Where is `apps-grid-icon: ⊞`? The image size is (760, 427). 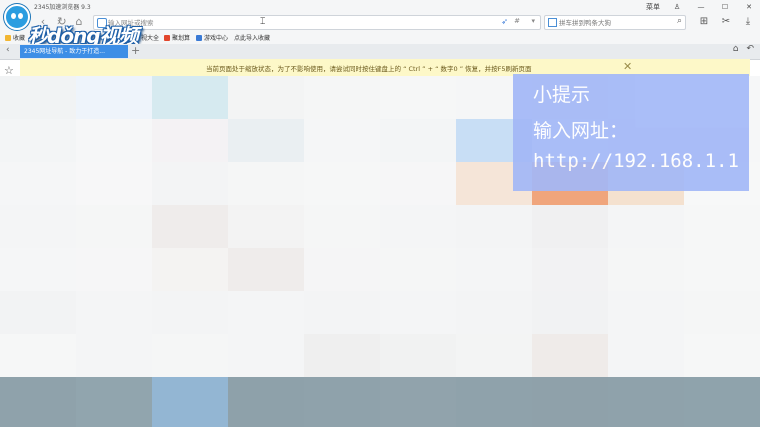 apps-grid-icon: ⊞ is located at coordinates (704, 22).